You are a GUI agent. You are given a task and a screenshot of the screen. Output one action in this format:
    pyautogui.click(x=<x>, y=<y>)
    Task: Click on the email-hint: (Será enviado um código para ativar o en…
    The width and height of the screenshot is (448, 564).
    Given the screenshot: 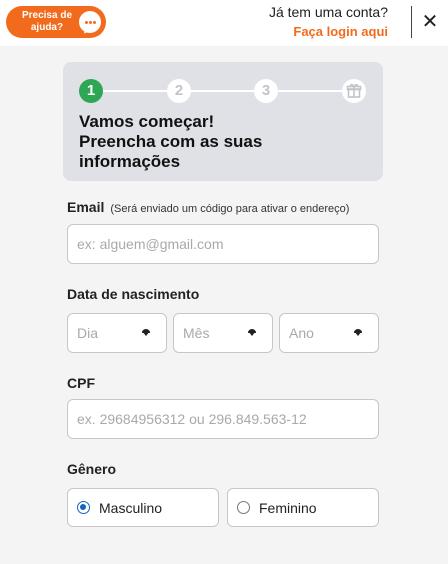 What is the action you would take?
    pyautogui.click(x=230, y=209)
    